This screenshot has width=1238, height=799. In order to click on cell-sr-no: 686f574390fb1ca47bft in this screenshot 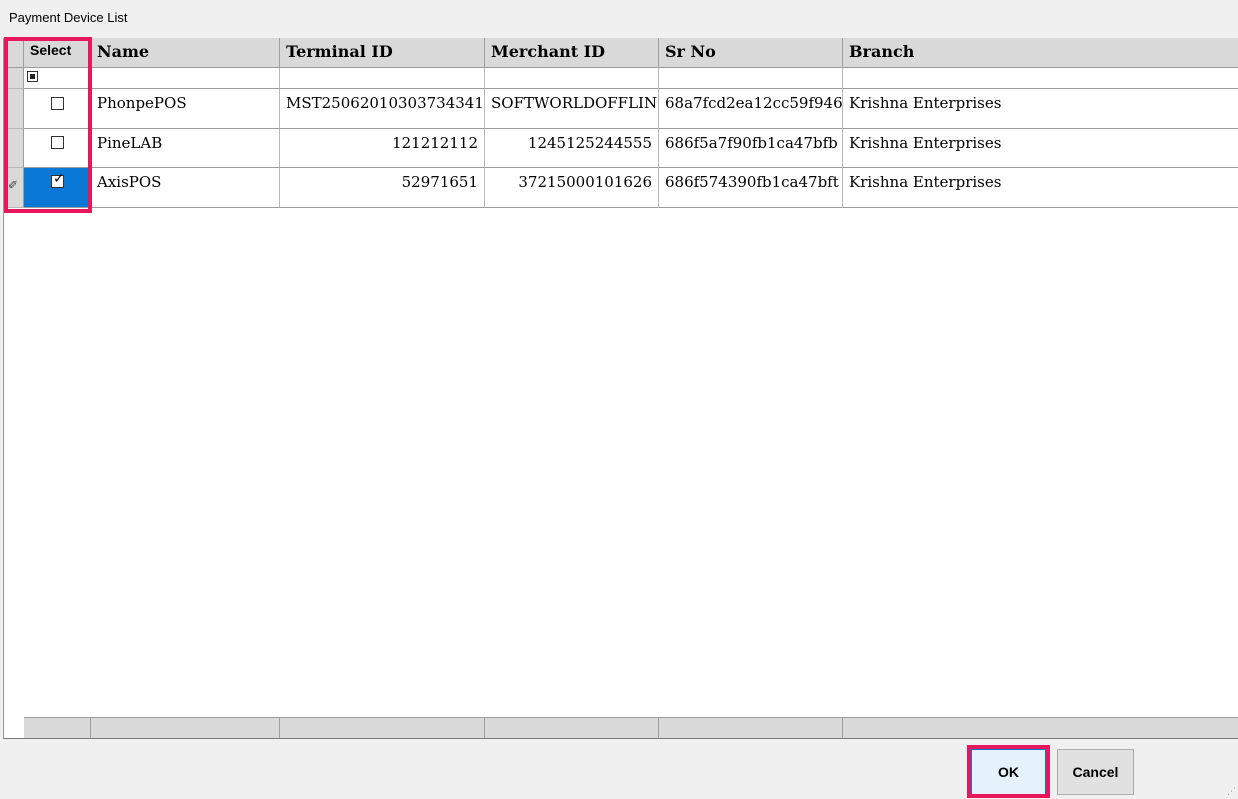, I will do `click(751, 188)`.